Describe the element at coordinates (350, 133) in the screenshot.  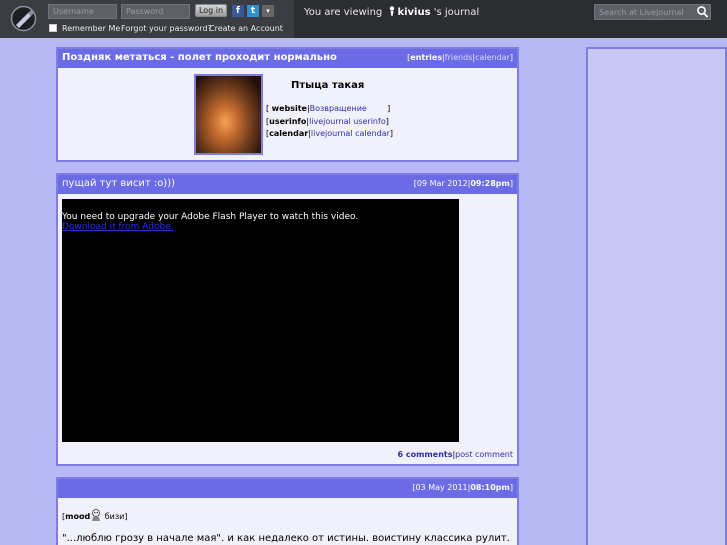
I see `calendar-link: livejournal calendar` at that location.